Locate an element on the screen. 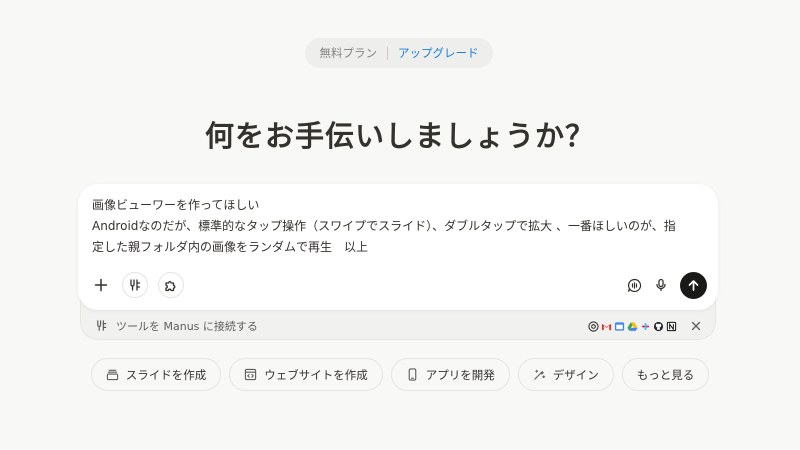 This screenshot has height=450, width=800. prompt-line: 画像ビューワーを作ってほしい is located at coordinates (176, 205).